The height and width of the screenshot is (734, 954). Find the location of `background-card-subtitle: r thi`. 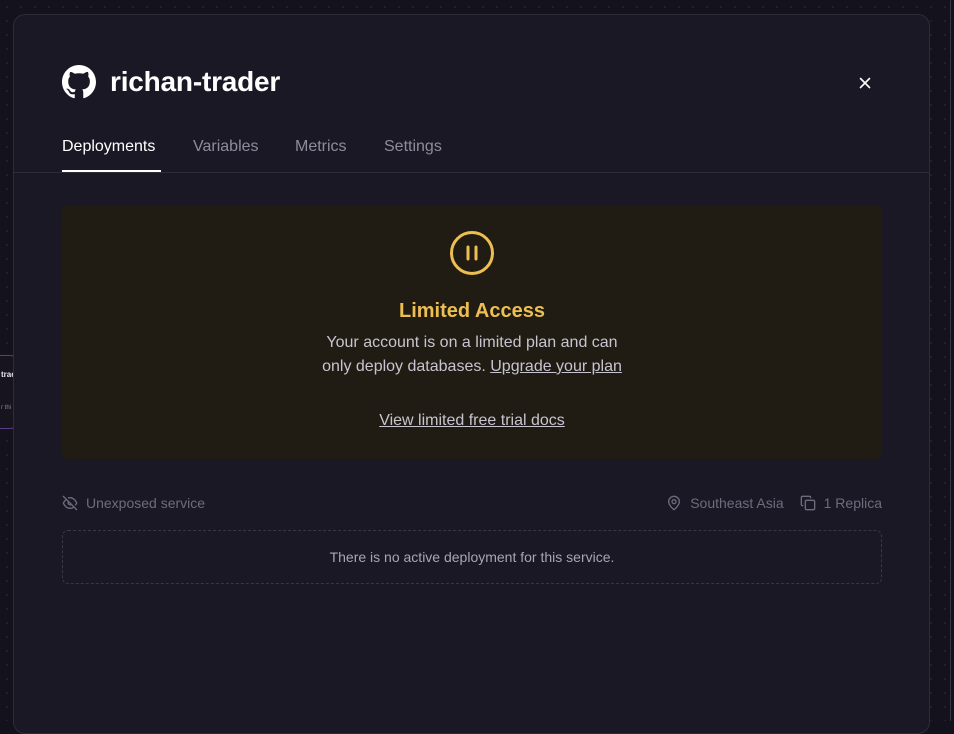

background-card-subtitle: r thi is located at coordinates (6, 408).